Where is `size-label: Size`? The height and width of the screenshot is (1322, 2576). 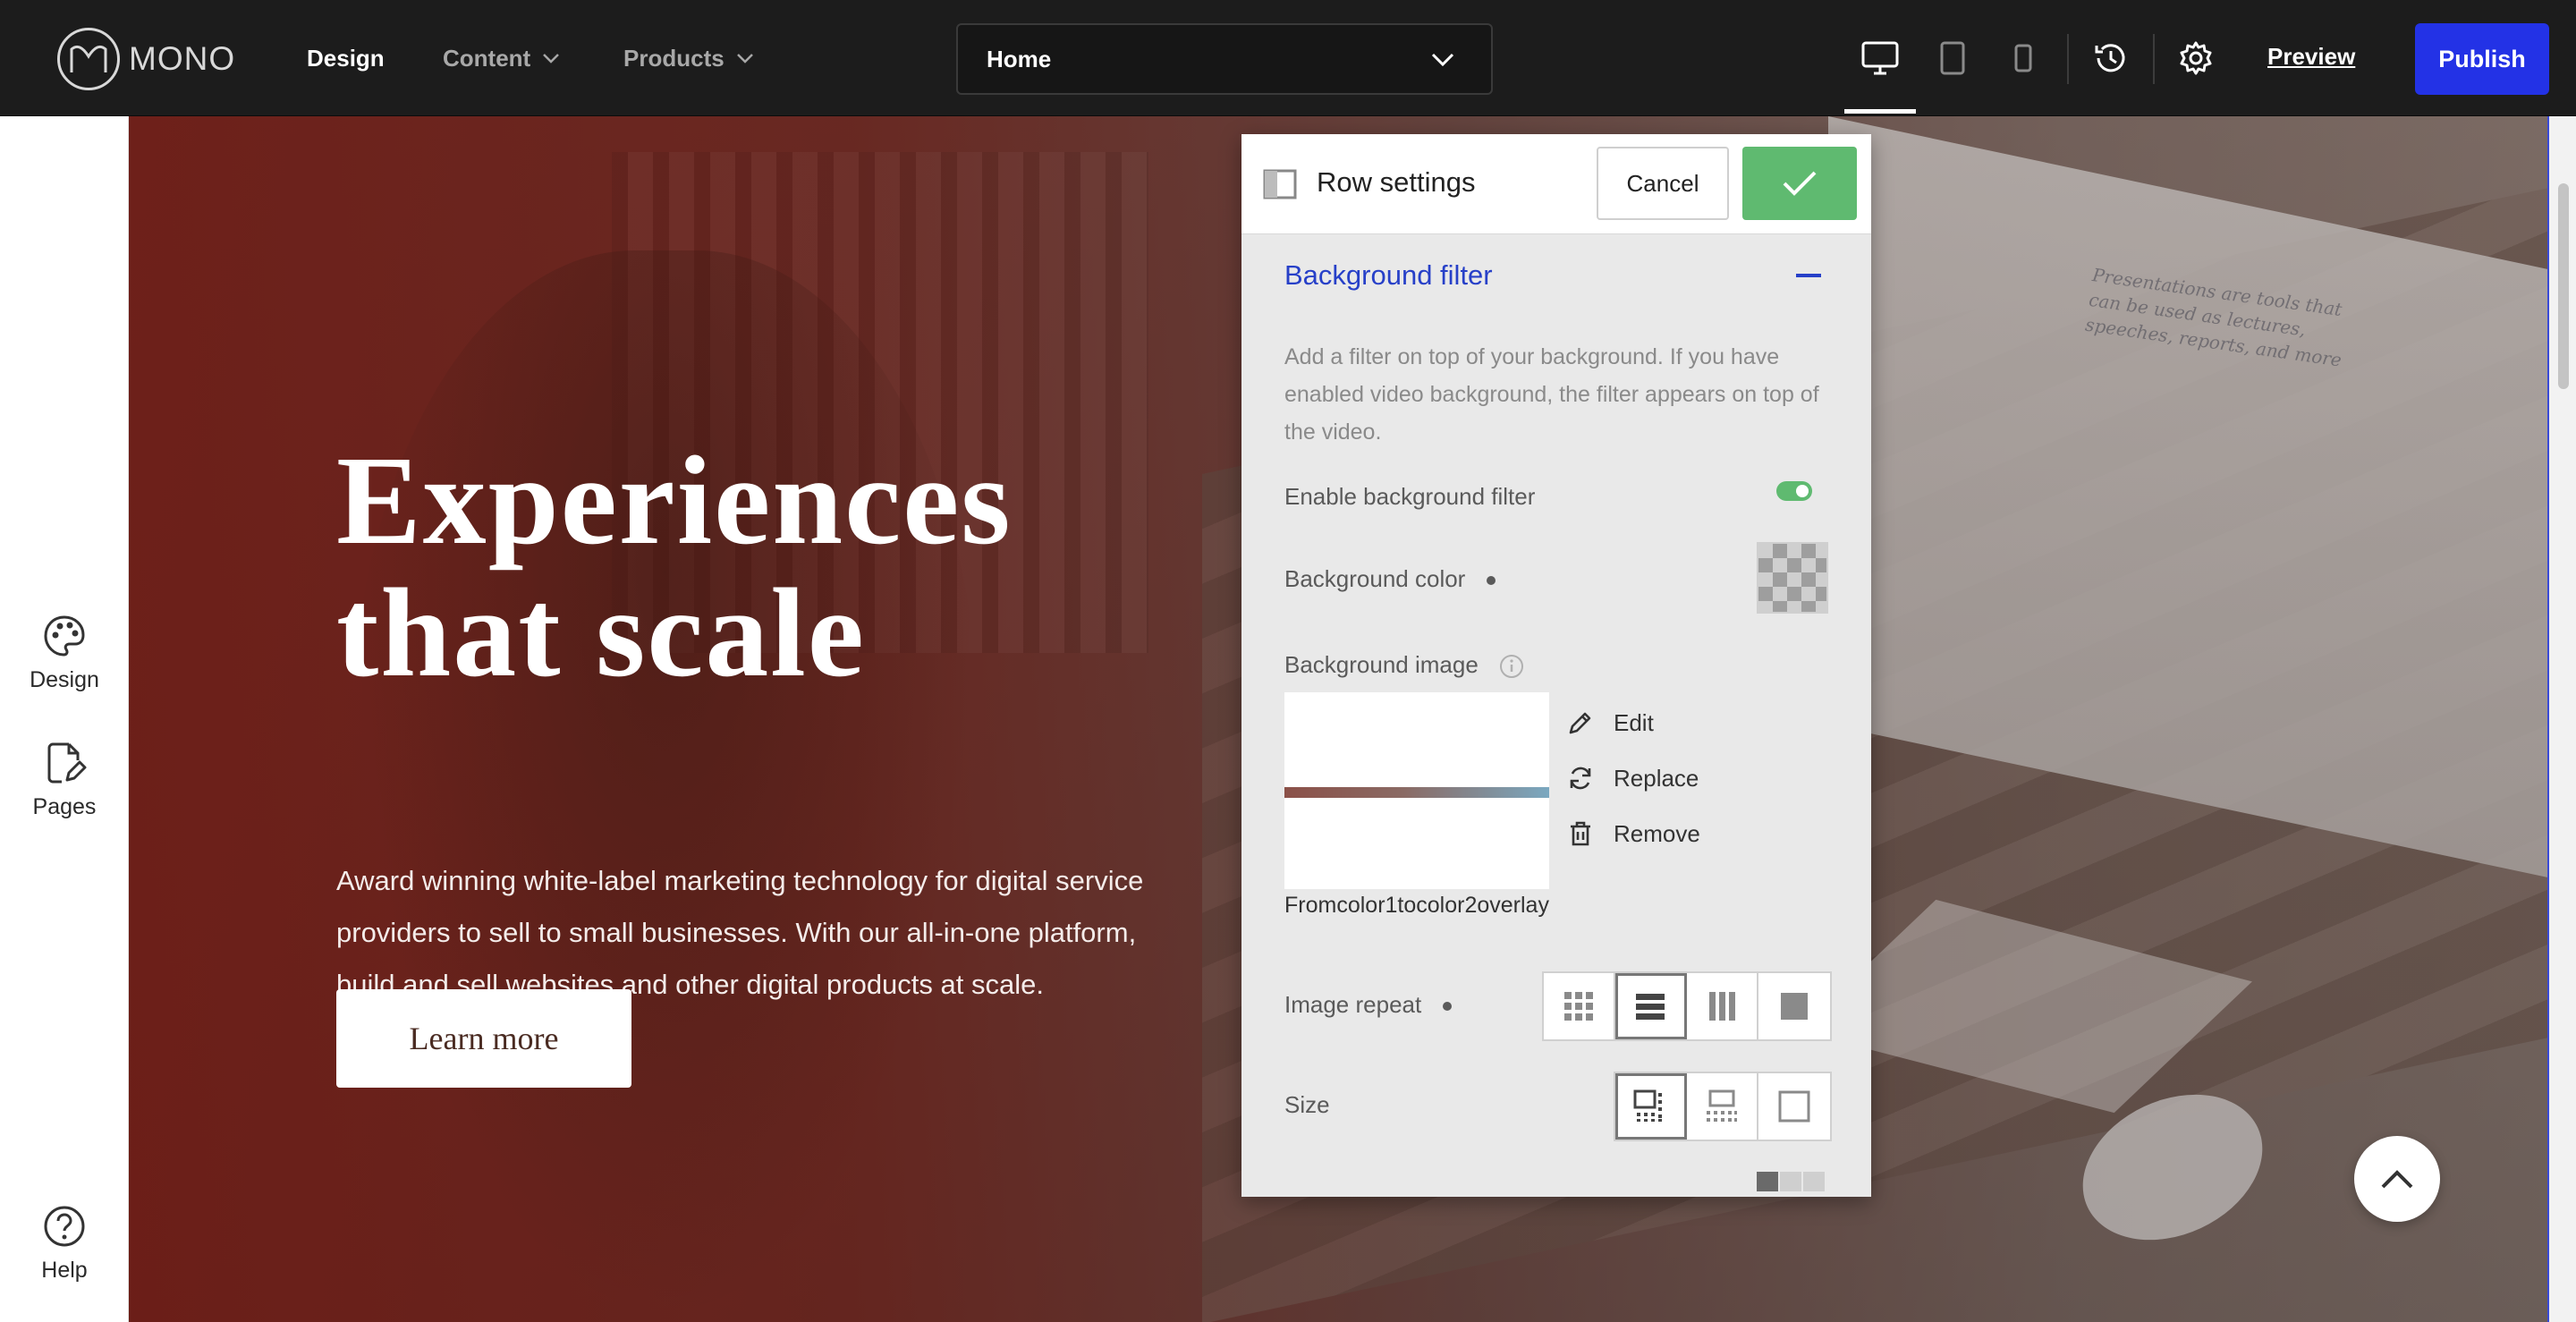 size-label: Size is located at coordinates (1307, 1104).